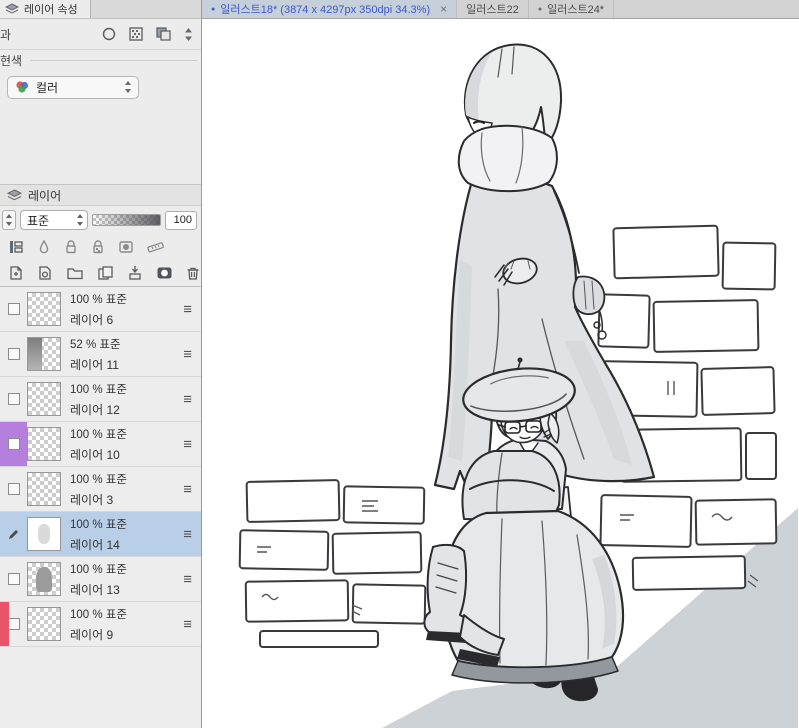 This screenshot has height=728, width=799. Describe the element at coordinates (6, 34) in the screenshot. I see `effect-label-partial: 과` at that location.